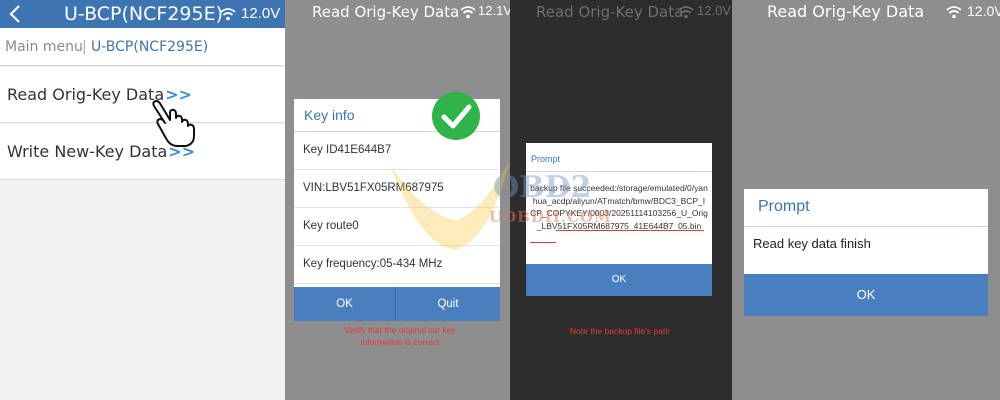 The width and height of the screenshot is (1000, 400). I want to click on voltage-reading: 12.1V, so click(494, 10).